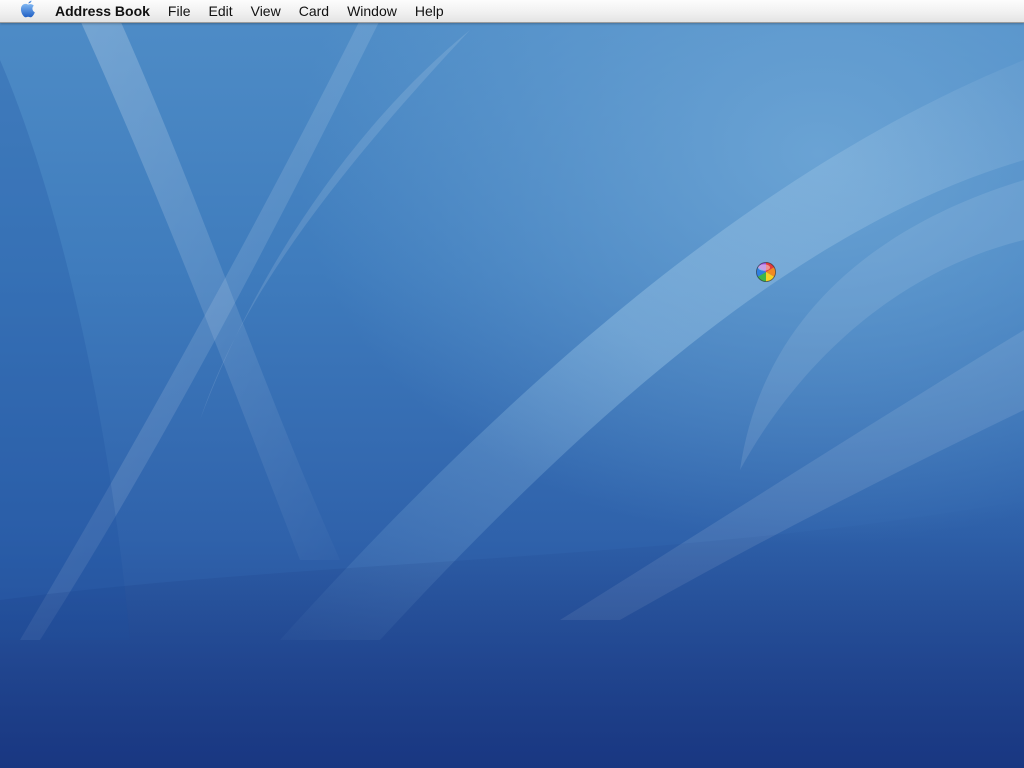 The width and height of the screenshot is (1024, 768). I want to click on menu-file: File, so click(179, 11).